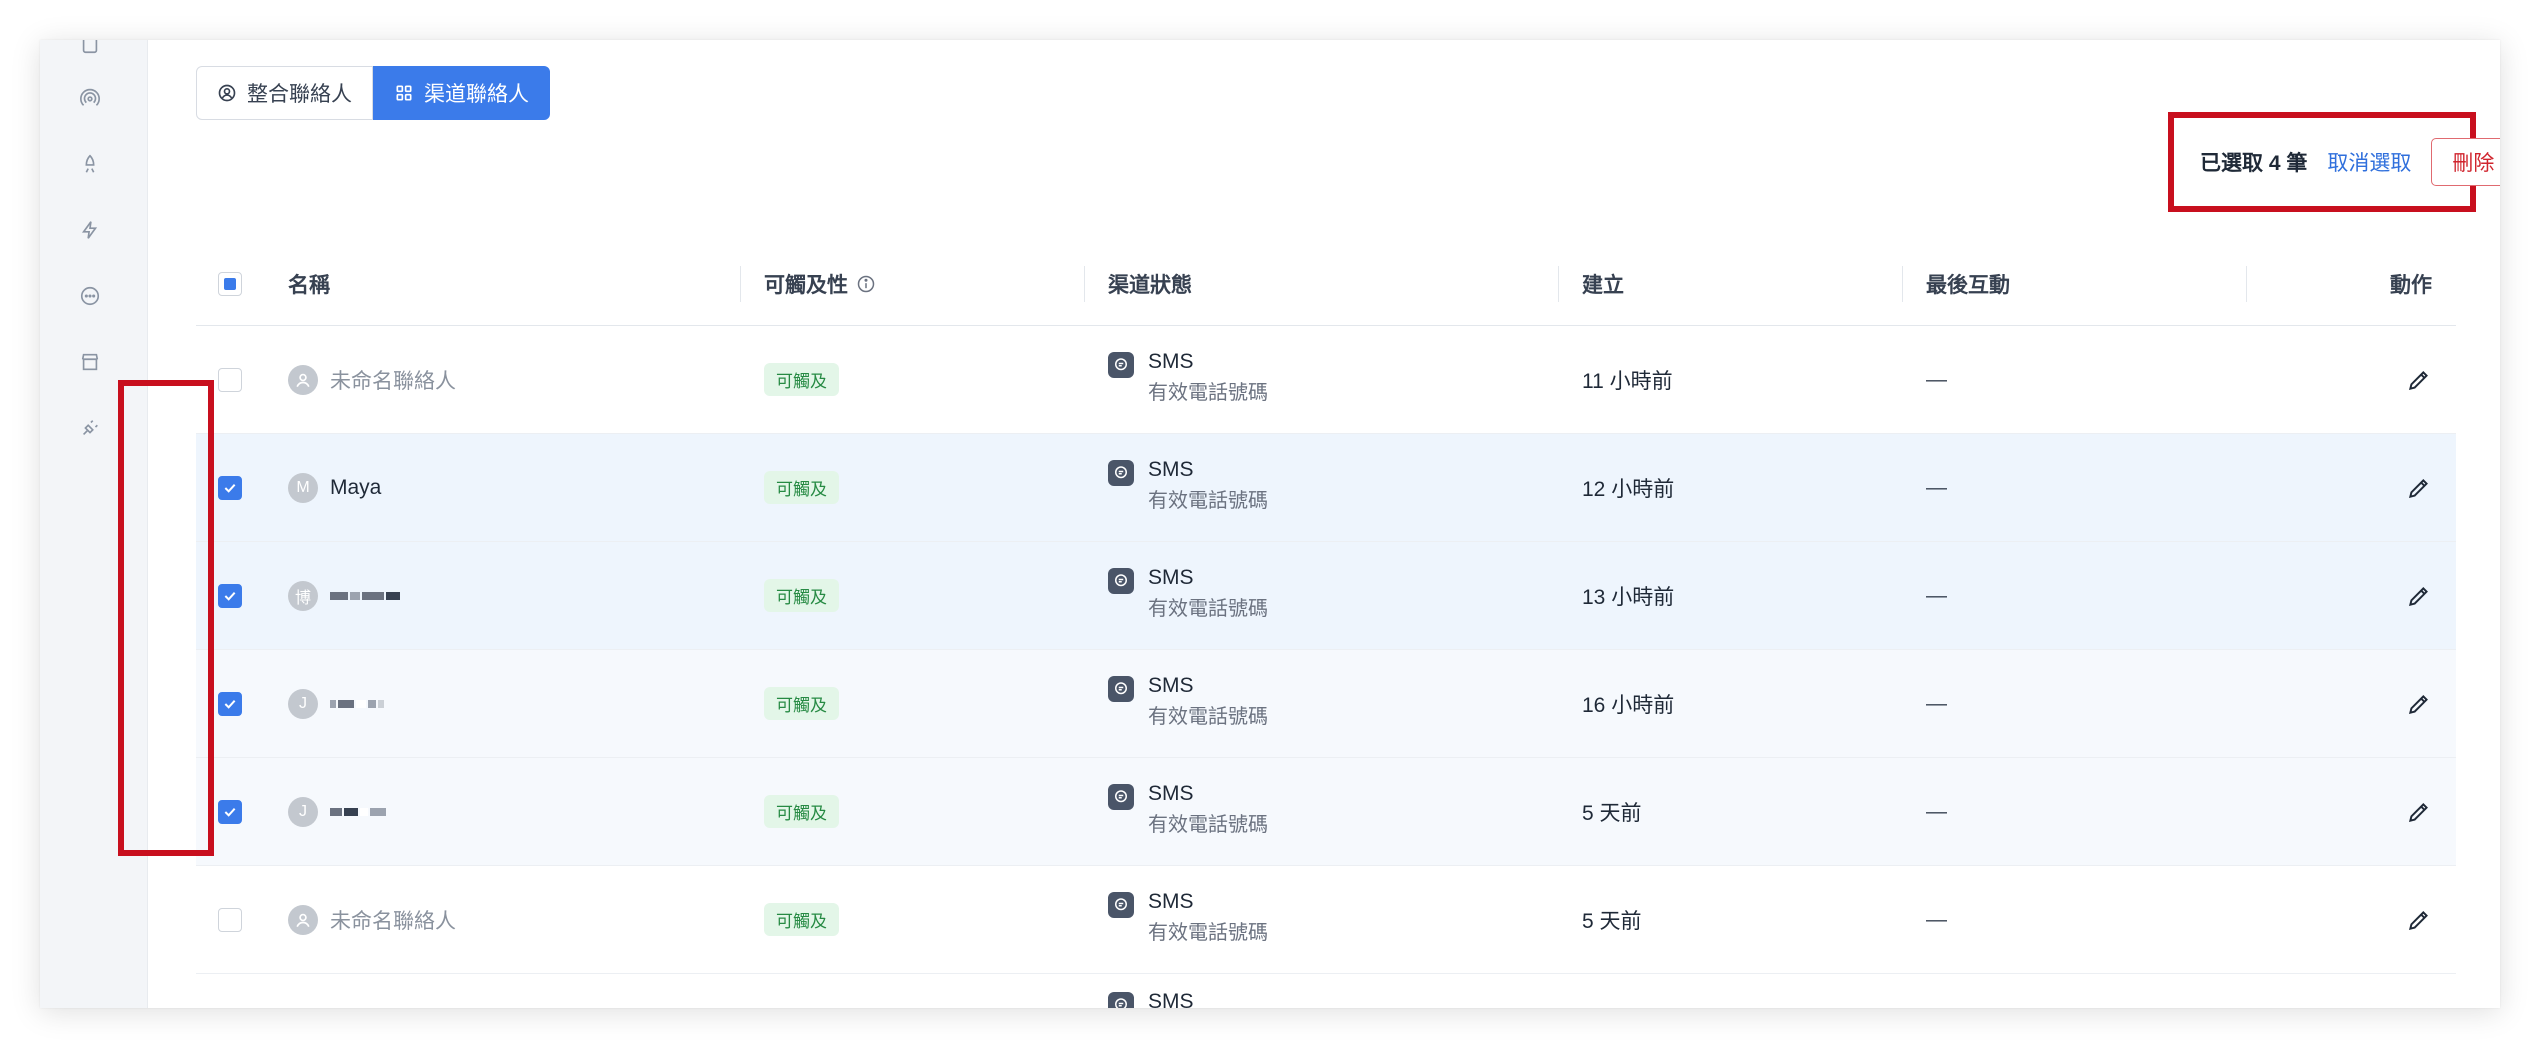 The width and height of the screenshot is (2540, 1048). I want to click on table-row: J 可觸及 SMS 有效電話號碼 5 天前 —, so click(1326, 812).